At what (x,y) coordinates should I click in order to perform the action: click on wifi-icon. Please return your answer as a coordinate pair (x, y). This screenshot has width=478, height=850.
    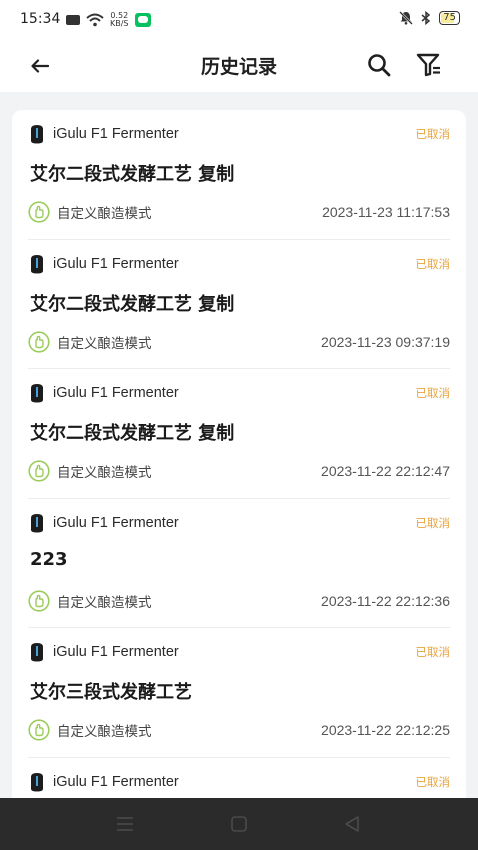
    Looking at the image, I should click on (95, 20).